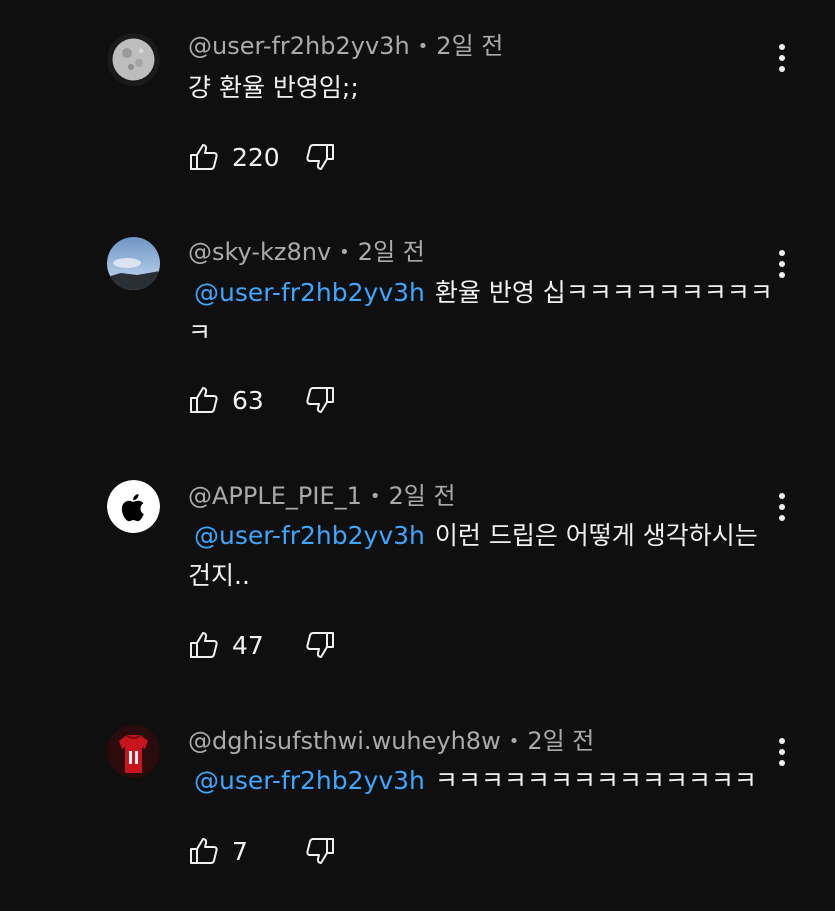  I want to click on comment-text: @user-fr2hb2yv3h 환율 반영 십ㅋㅋㅋㅋㅋㅋㅋㅋㅋㅋ, so click(480, 313).